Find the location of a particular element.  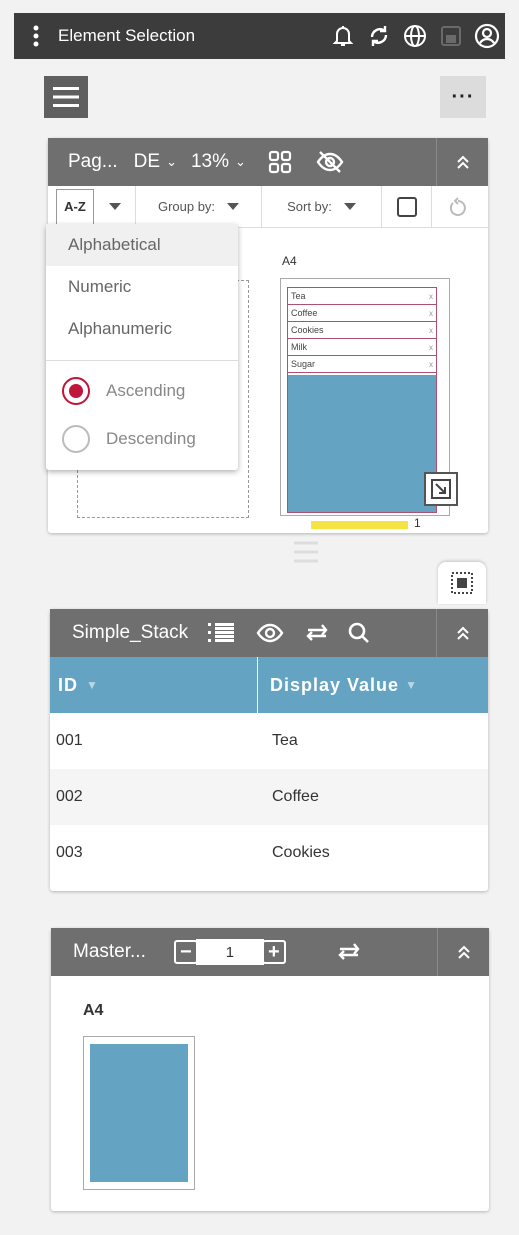

master-page-thumbnail is located at coordinates (139, 1113).